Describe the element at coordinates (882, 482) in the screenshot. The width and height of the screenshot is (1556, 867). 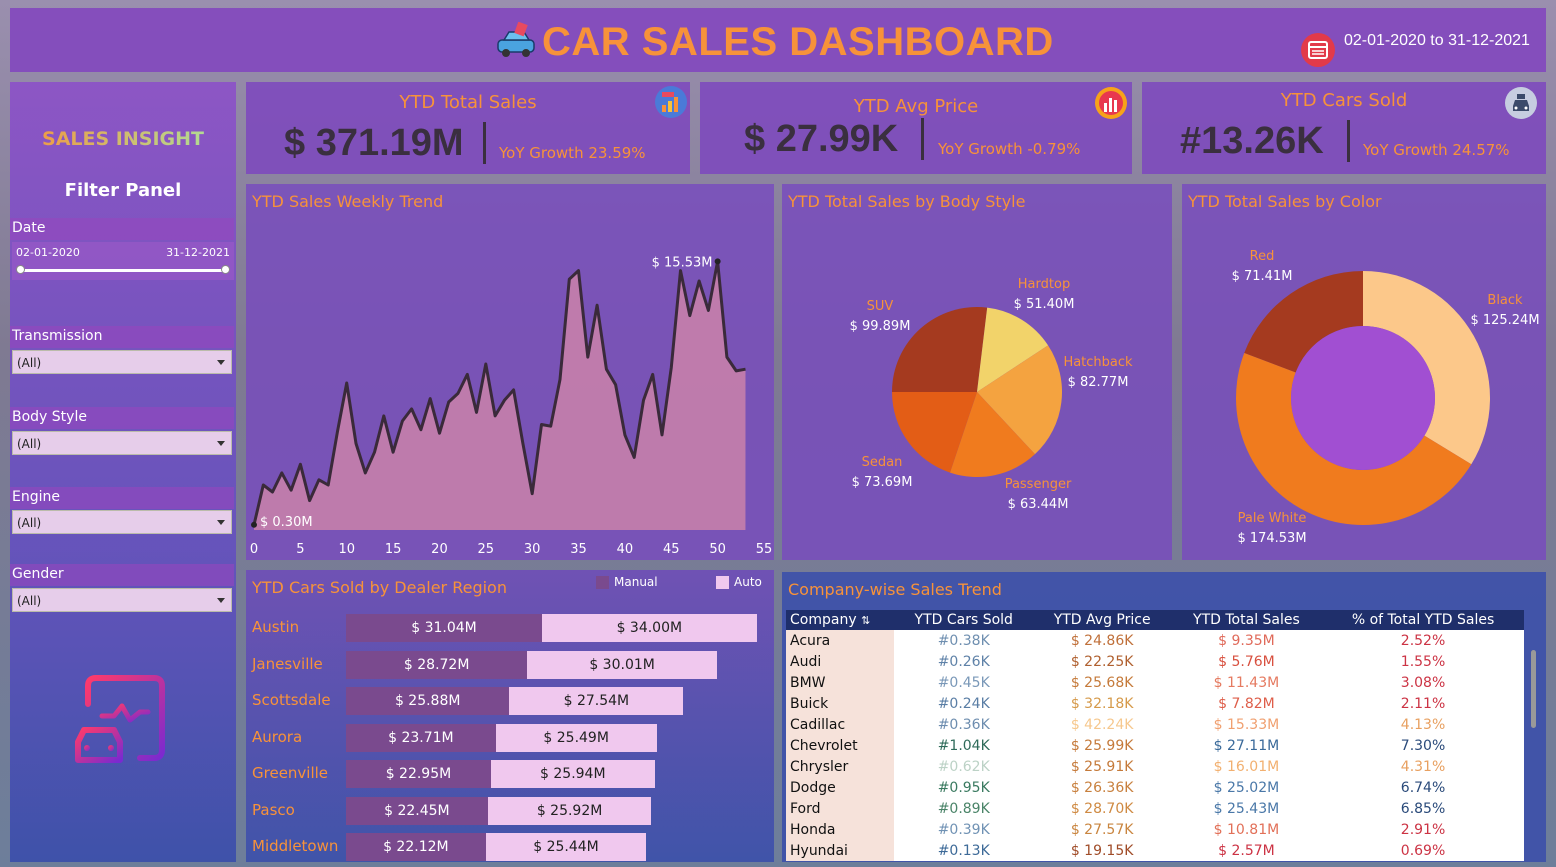
I see `slice-value-label: $ 73.69M` at that location.